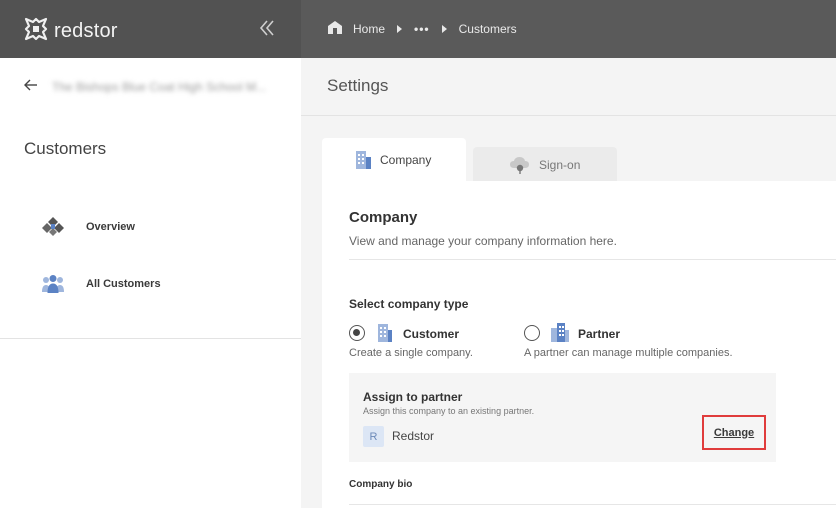 The width and height of the screenshot is (836, 508). I want to click on brand-logo: redstor, so click(71, 31).